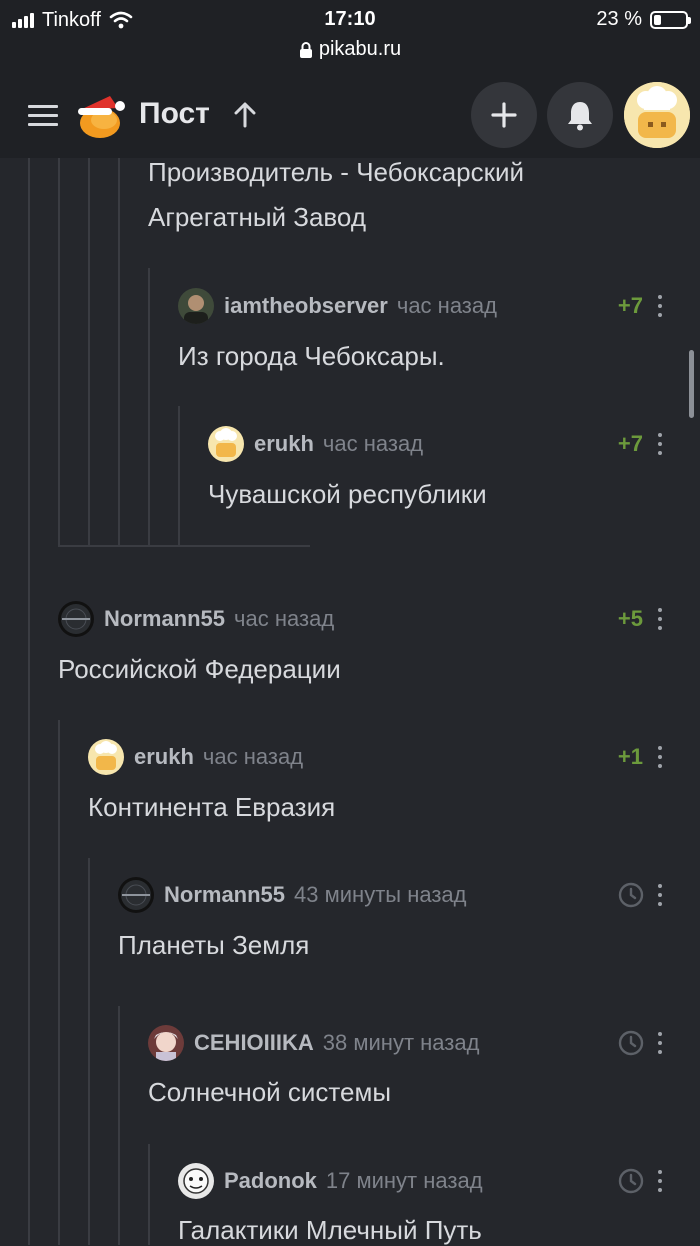 The width and height of the screenshot is (700, 1246). Describe the element at coordinates (199, 669) in the screenshot. I see `comment-text: Российской Федерации` at that location.